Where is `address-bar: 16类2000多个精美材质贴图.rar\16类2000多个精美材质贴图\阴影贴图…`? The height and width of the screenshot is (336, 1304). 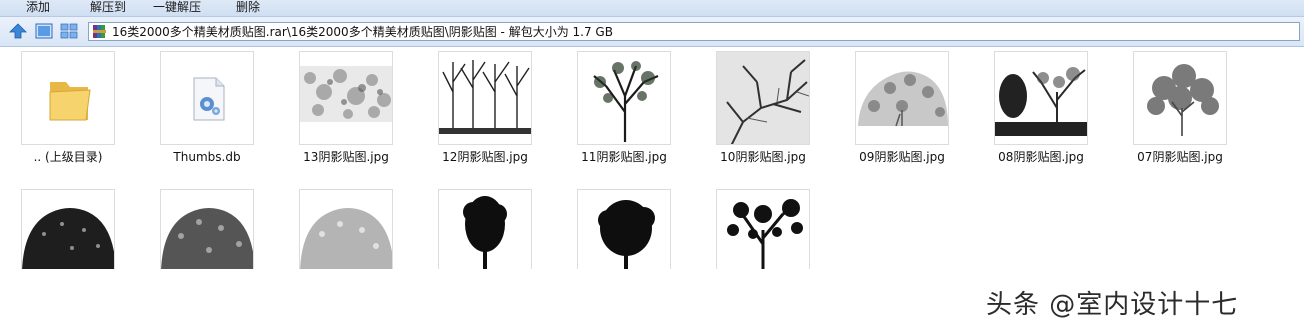 address-bar: 16类2000多个精美材质贴图.rar\16类2000多个精美材质贴图\阴影贴图… is located at coordinates (652, 32).